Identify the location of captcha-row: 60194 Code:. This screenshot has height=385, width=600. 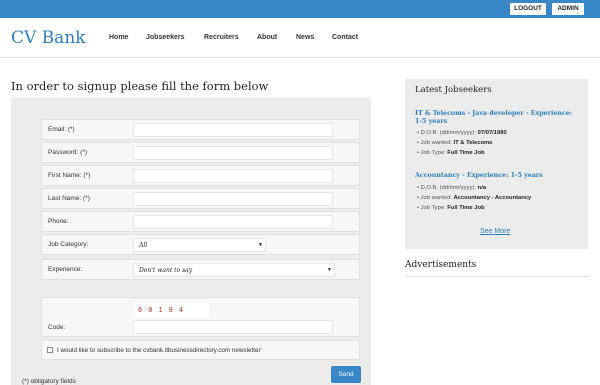
(200, 317).